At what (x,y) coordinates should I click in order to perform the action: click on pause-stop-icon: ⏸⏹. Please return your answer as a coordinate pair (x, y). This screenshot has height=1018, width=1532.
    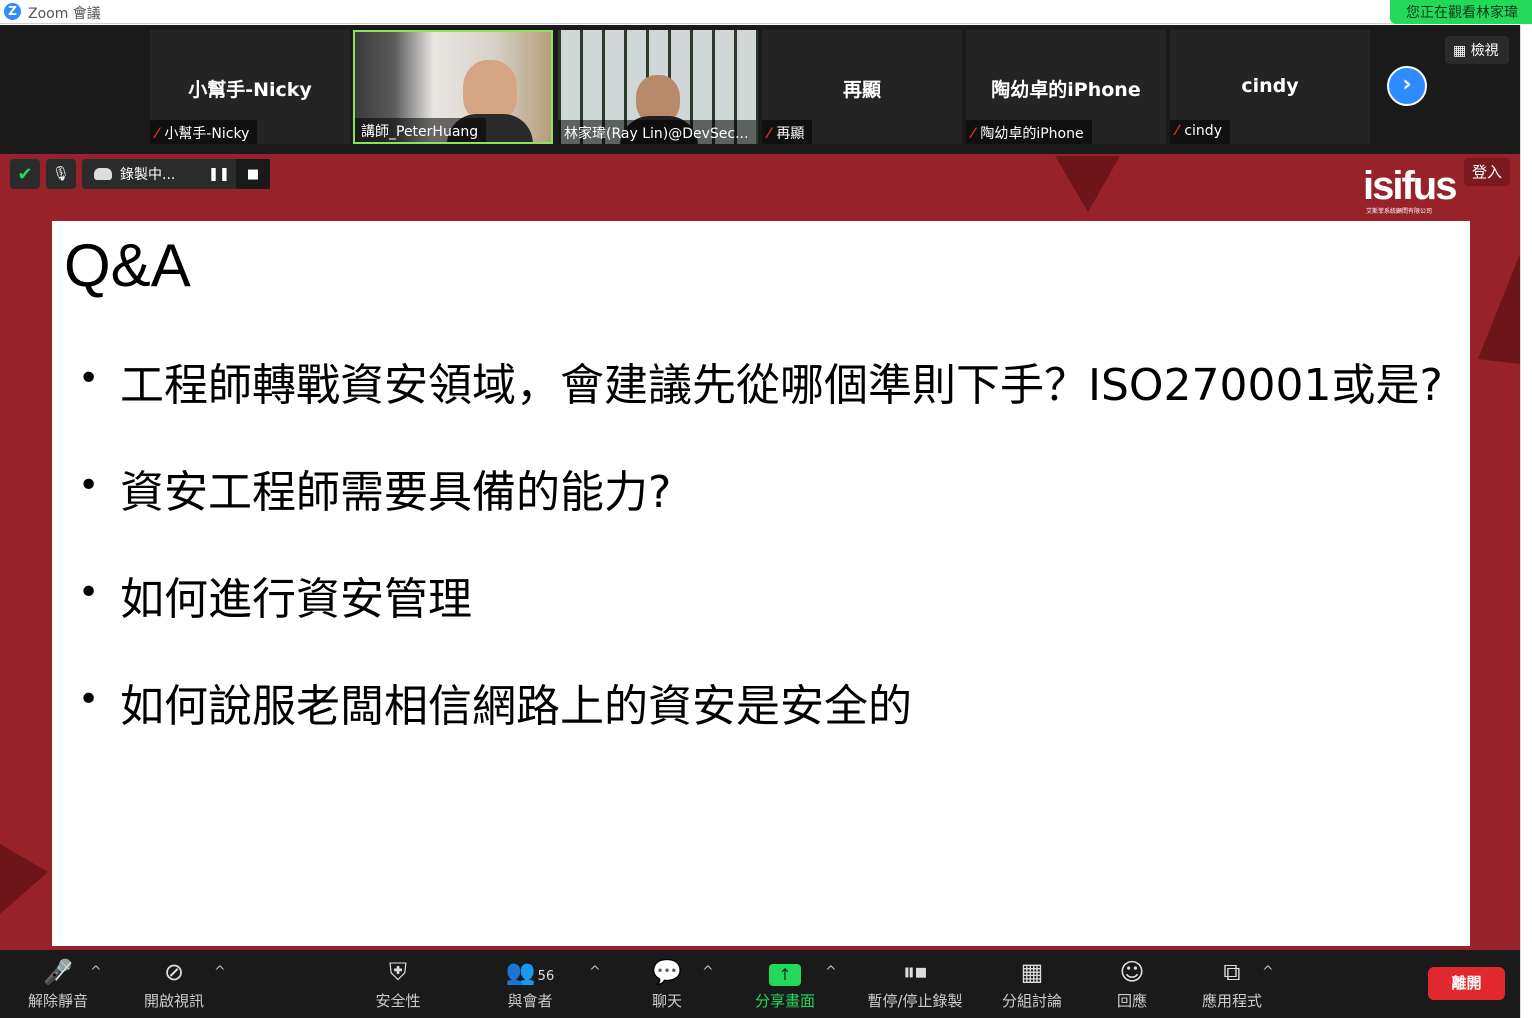
    Looking at the image, I should click on (915, 972).